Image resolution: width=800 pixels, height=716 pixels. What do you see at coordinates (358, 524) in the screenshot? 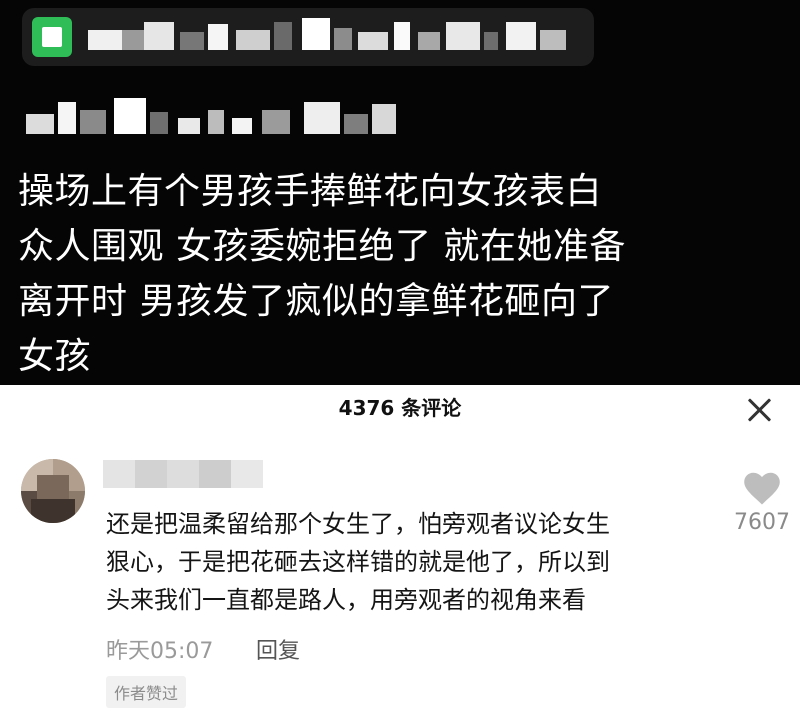
I see `comment-text-line: 还是把温柔留给那个女生了，怕旁观者议论女生` at bounding box center [358, 524].